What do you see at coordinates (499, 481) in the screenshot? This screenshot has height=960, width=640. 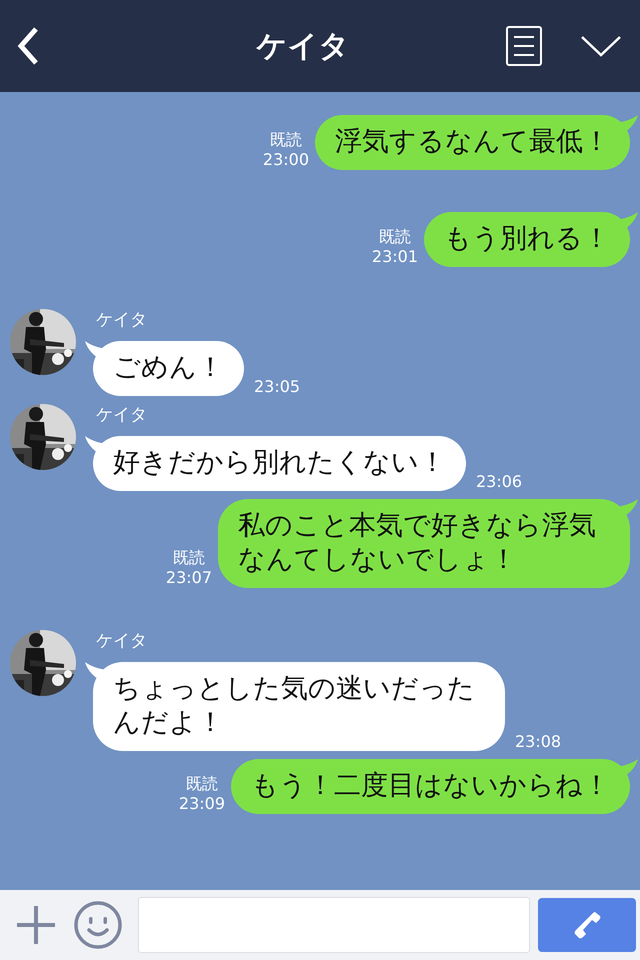 I see `message-time: 23:06` at bounding box center [499, 481].